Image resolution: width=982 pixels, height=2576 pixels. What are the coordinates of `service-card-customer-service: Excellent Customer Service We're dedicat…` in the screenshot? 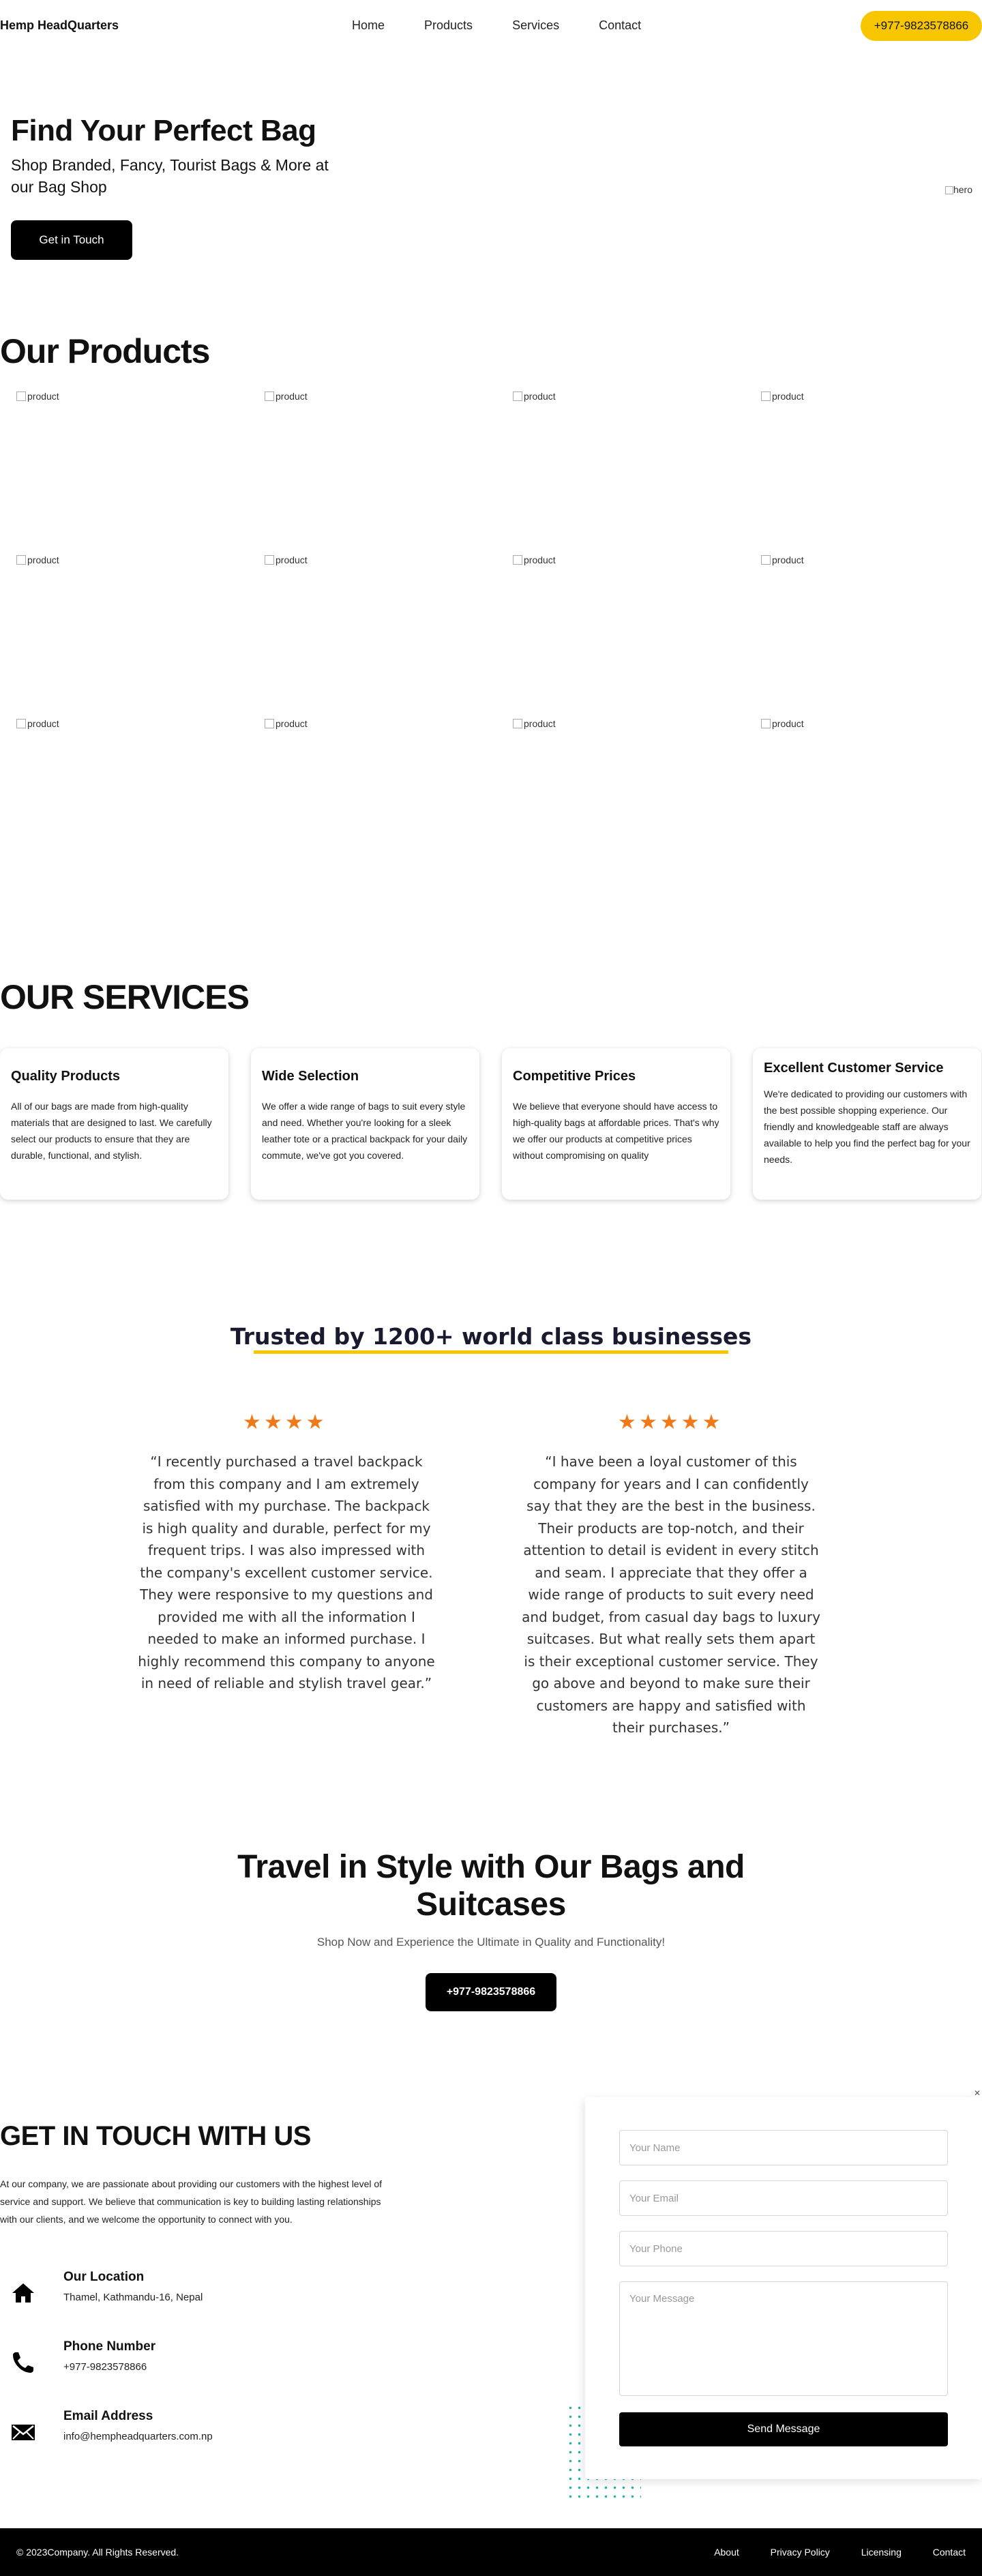 It's located at (867, 1124).